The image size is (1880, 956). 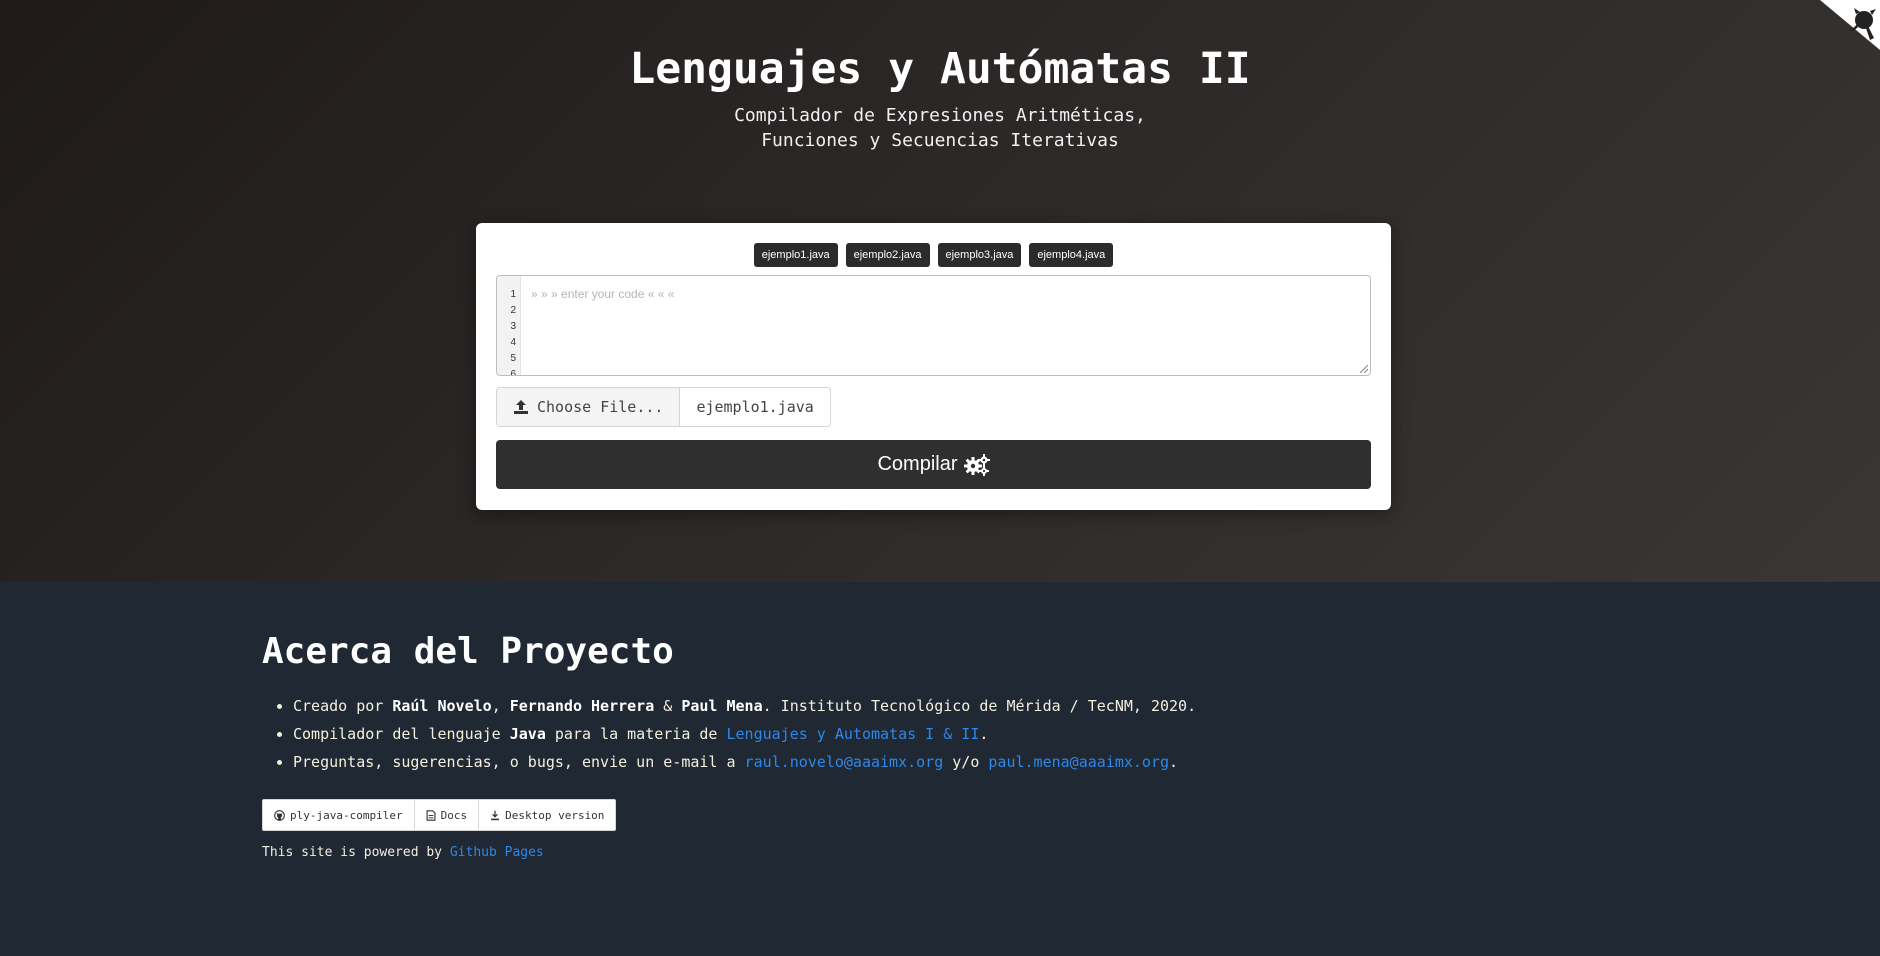 What do you see at coordinates (979, 255) in the screenshot?
I see `example-button-3: ejemplo3.java` at bounding box center [979, 255].